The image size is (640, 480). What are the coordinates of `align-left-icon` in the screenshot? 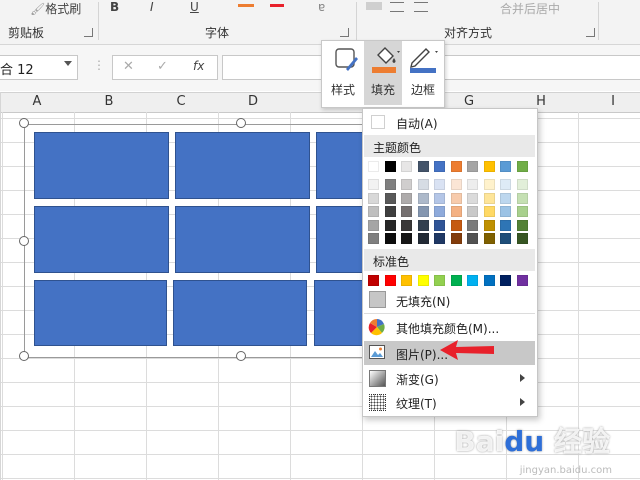 It's located at (374, 6).